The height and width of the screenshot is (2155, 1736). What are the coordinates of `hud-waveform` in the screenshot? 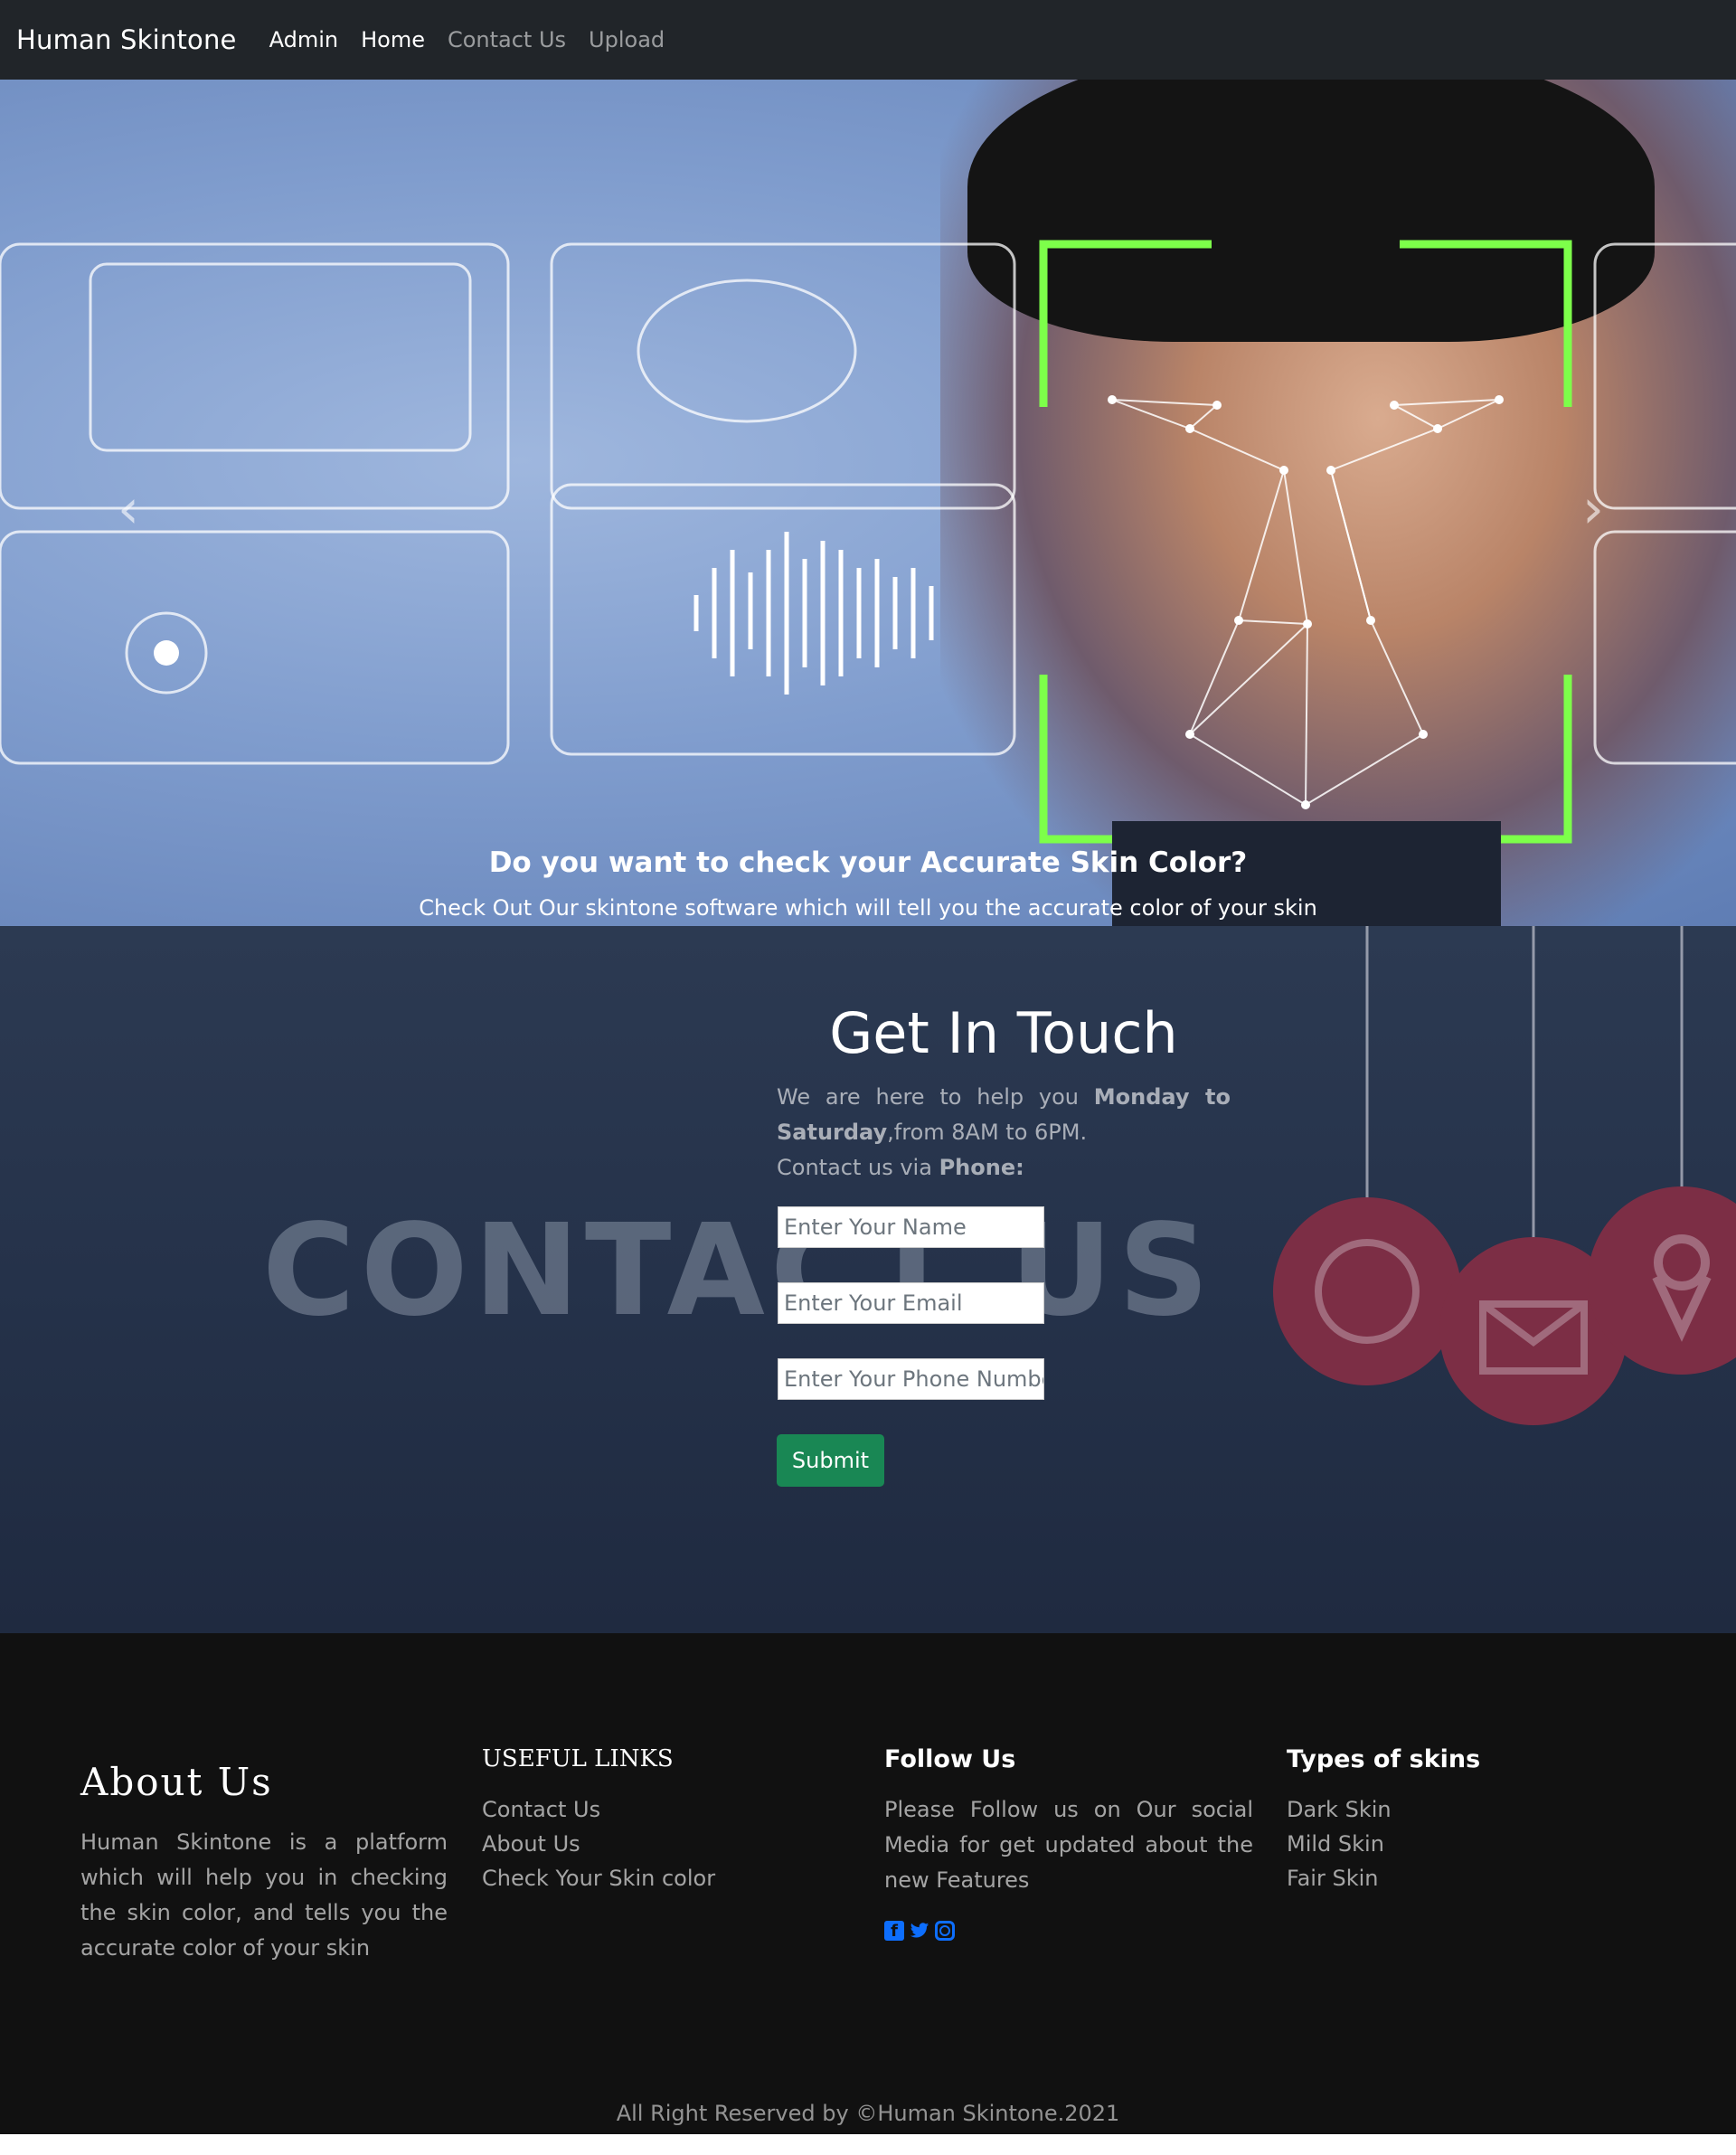 It's located at (814, 614).